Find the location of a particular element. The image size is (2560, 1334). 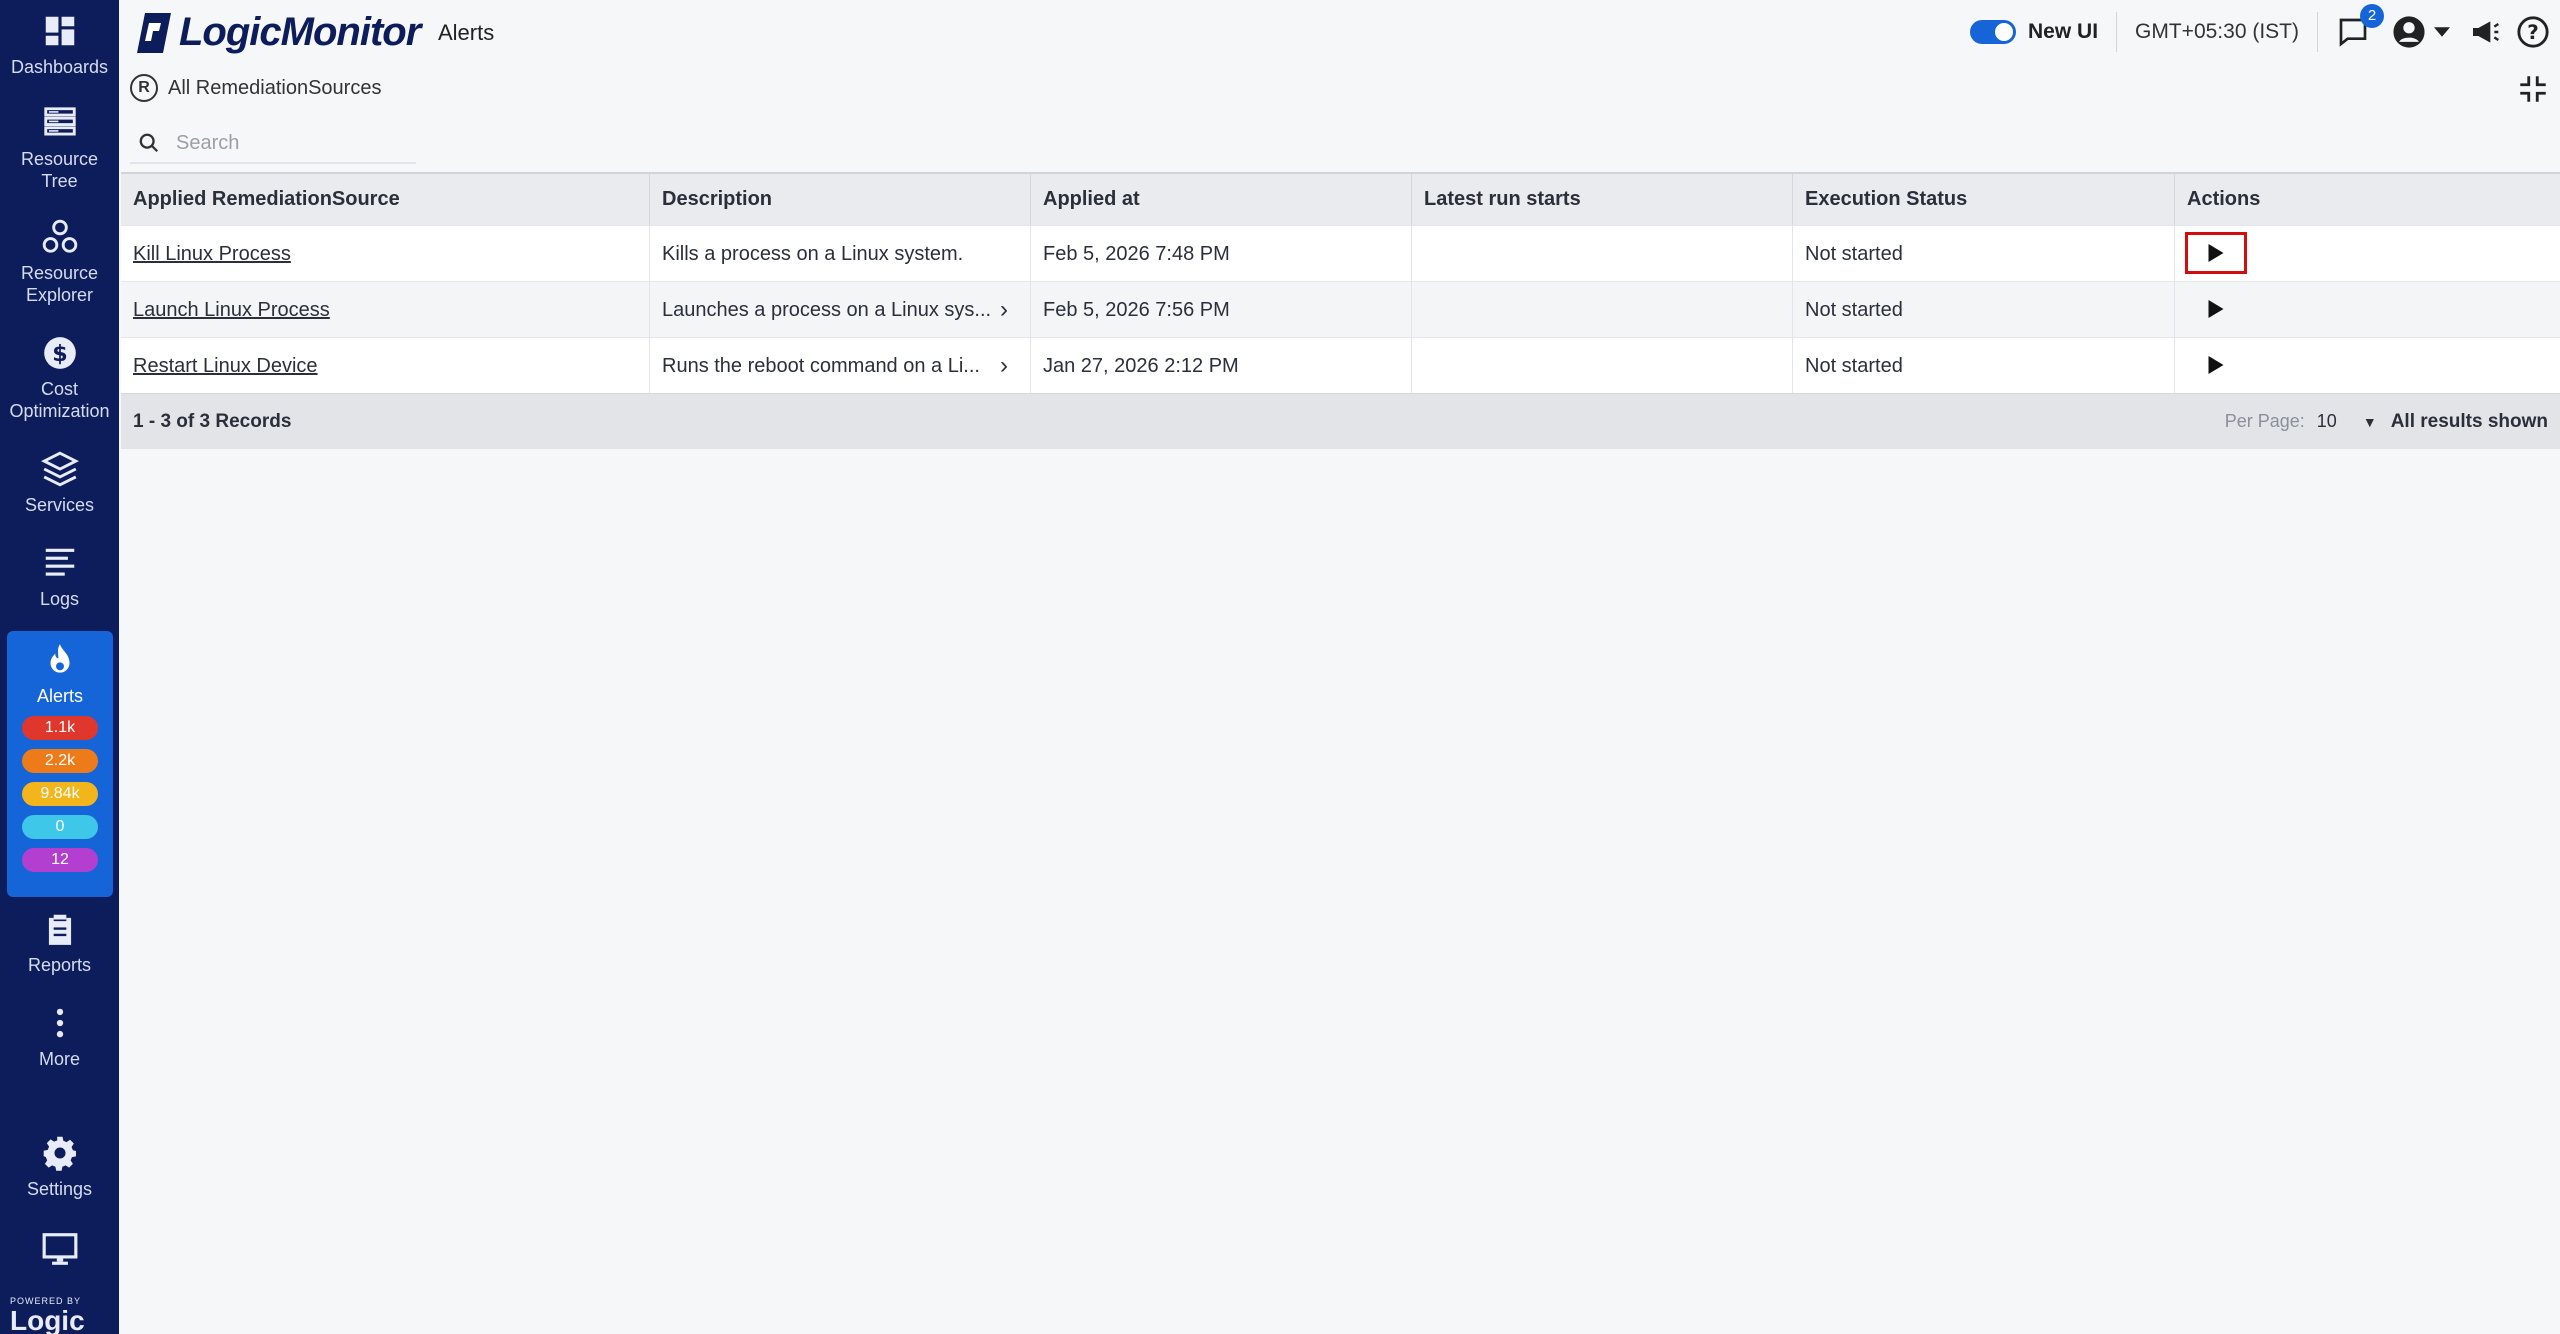

logs-icon is located at coordinates (59, 562).